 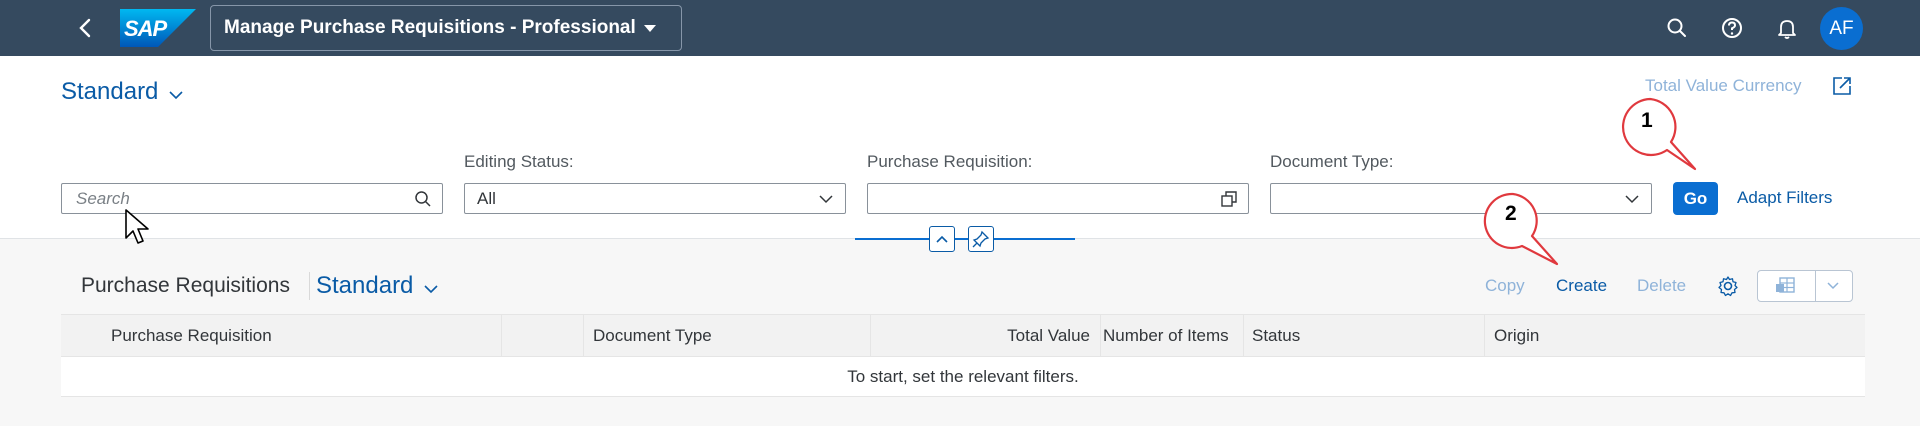 What do you see at coordinates (1516, 336) in the screenshot?
I see `column-origin: Origin` at bounding box center [1516, 336].